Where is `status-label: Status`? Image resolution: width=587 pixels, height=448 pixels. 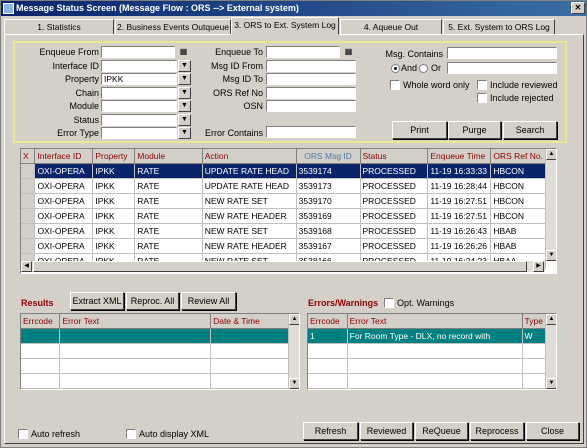 status-label: Status is located at coordinates (86, 120).